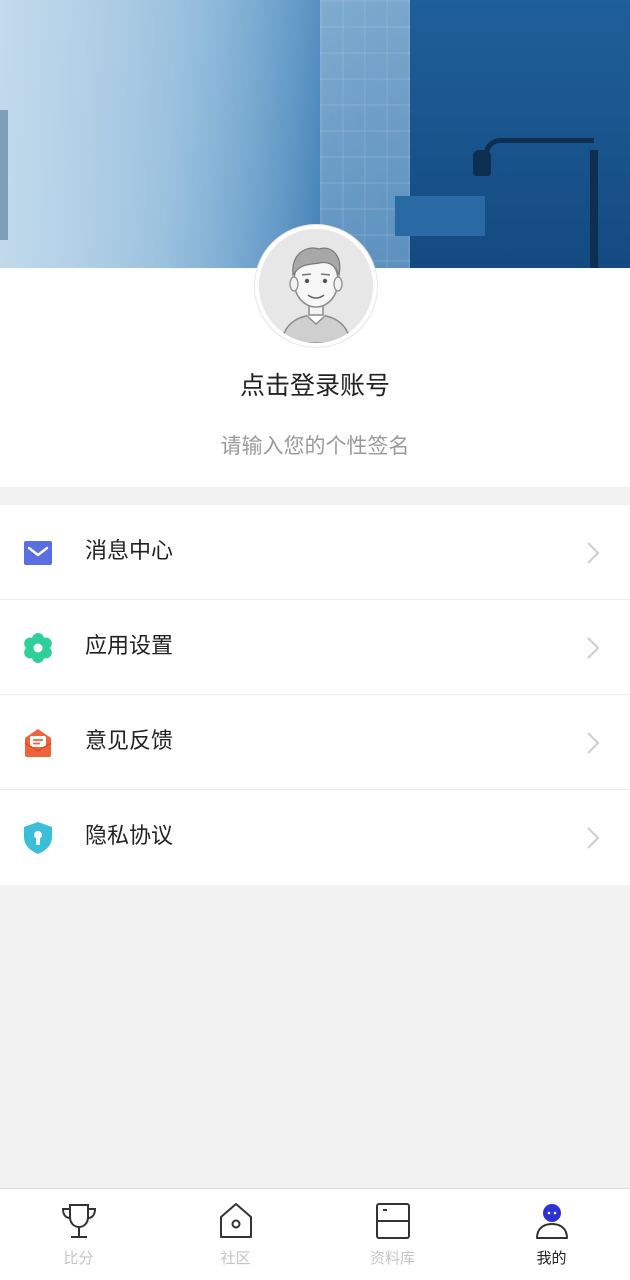  What do you see at coordinates (129, 836) in the screenshot?
I see `menu-item-label: 隐私协议` at bounding box center [129, 836].